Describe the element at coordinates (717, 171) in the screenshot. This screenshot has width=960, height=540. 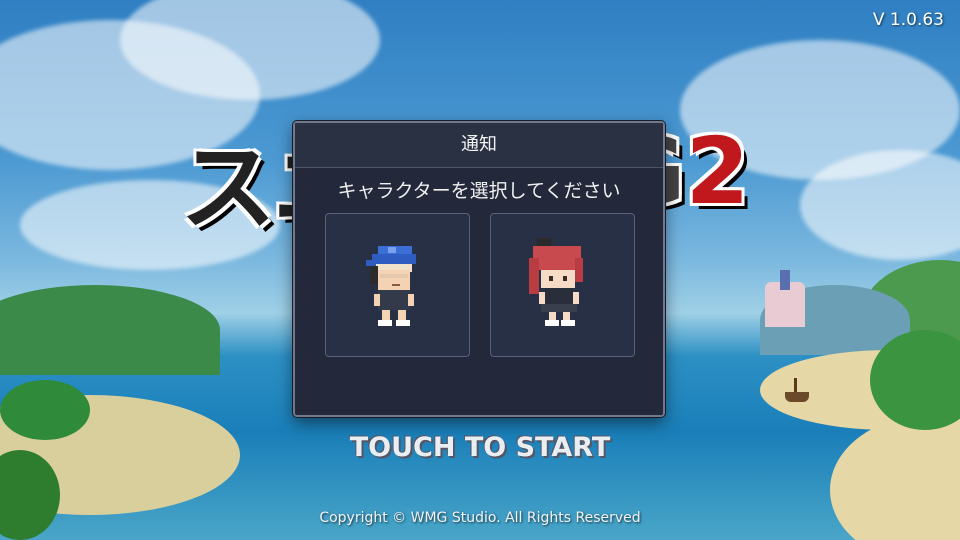
I see `logo-number-2: 2` at that location.